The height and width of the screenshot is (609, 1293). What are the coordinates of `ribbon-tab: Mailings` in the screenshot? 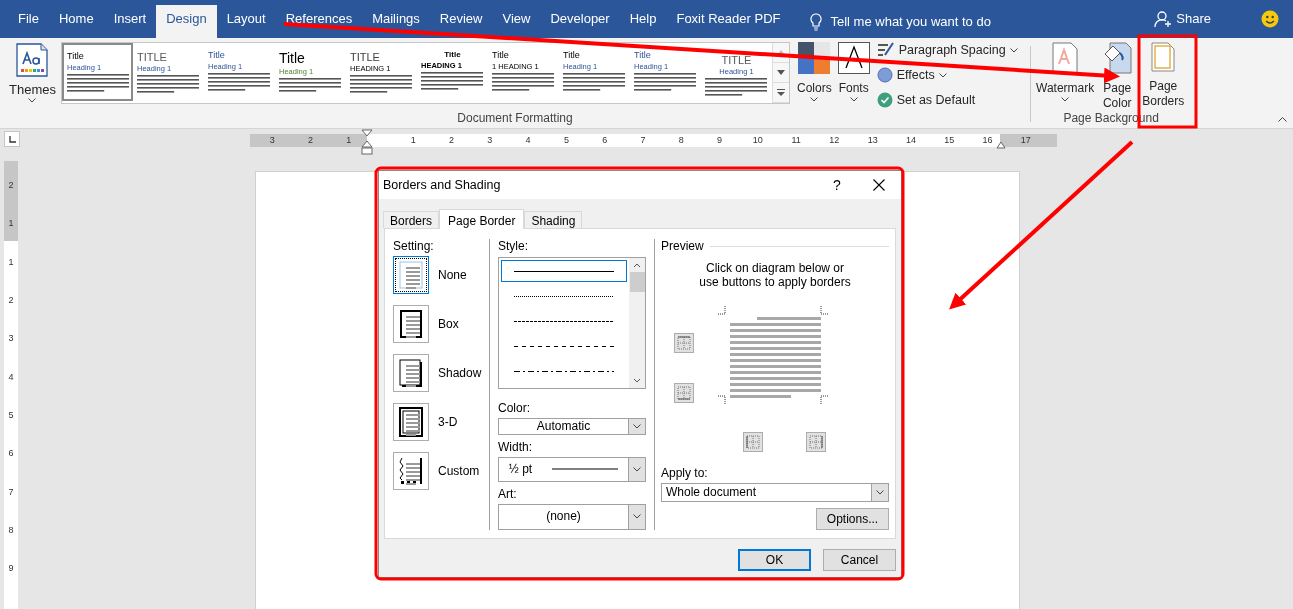 It's located at (396, 21).